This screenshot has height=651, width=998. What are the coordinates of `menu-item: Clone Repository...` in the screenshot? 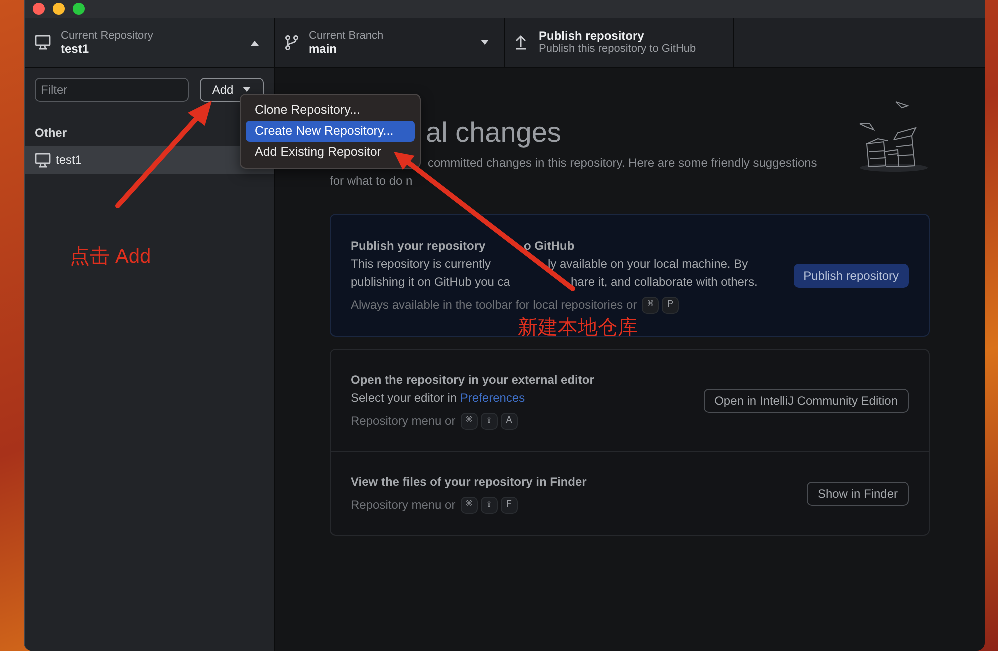 It's located at (330, 110).